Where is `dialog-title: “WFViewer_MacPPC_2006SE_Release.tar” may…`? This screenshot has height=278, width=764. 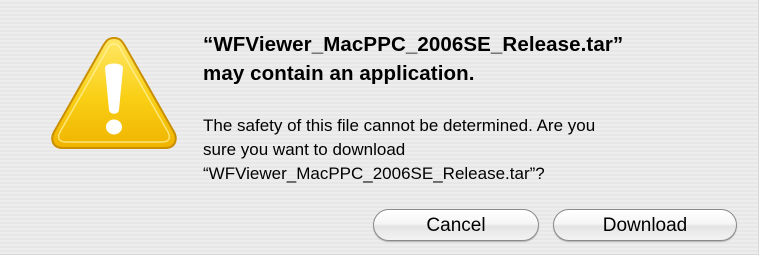 dialog-title: “WFViewer_MacPPC_2006SE_Release.tar” may… is located at coordinates (413, 59).